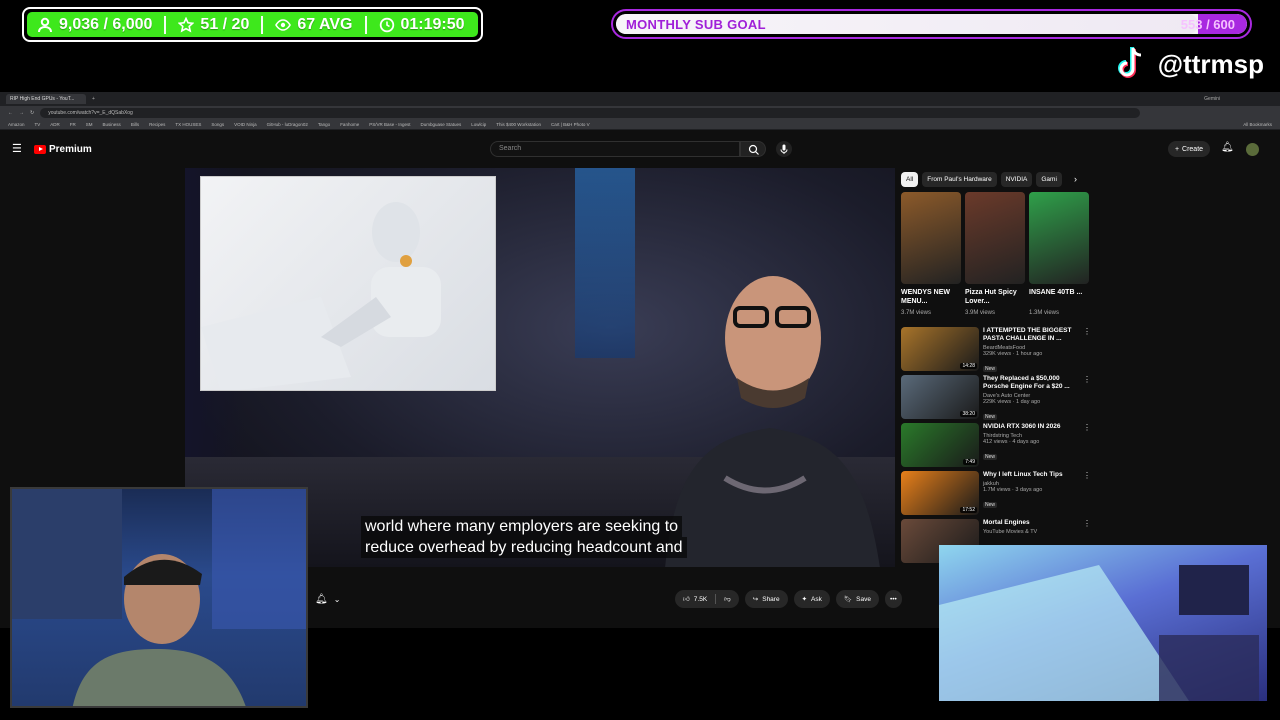  I want to click on bookmark-item: Business, so click(112, 124).